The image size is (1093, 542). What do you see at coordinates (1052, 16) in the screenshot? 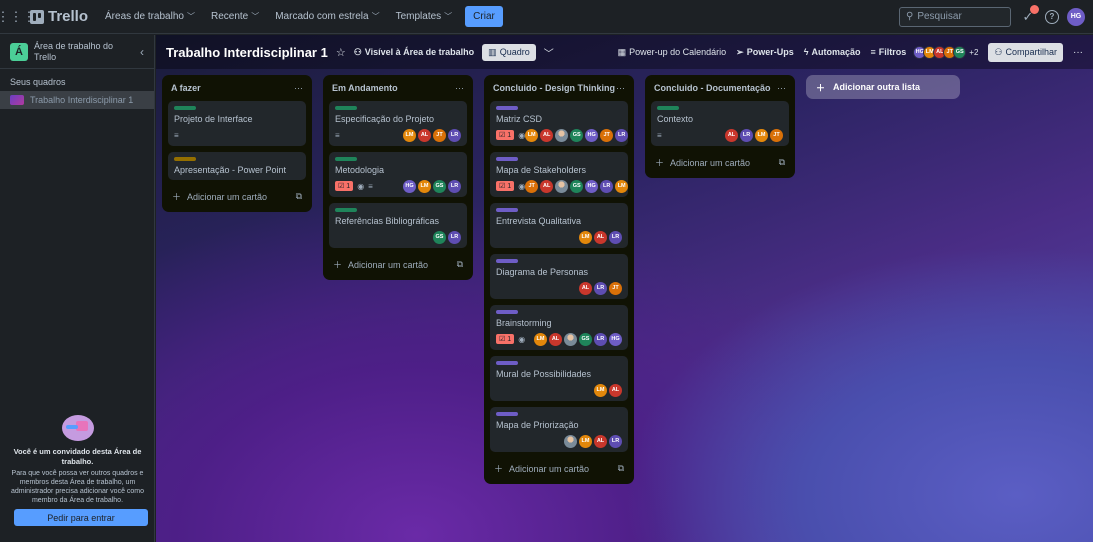
I see `help-icon: ?` at bounding box center [1052, 16].